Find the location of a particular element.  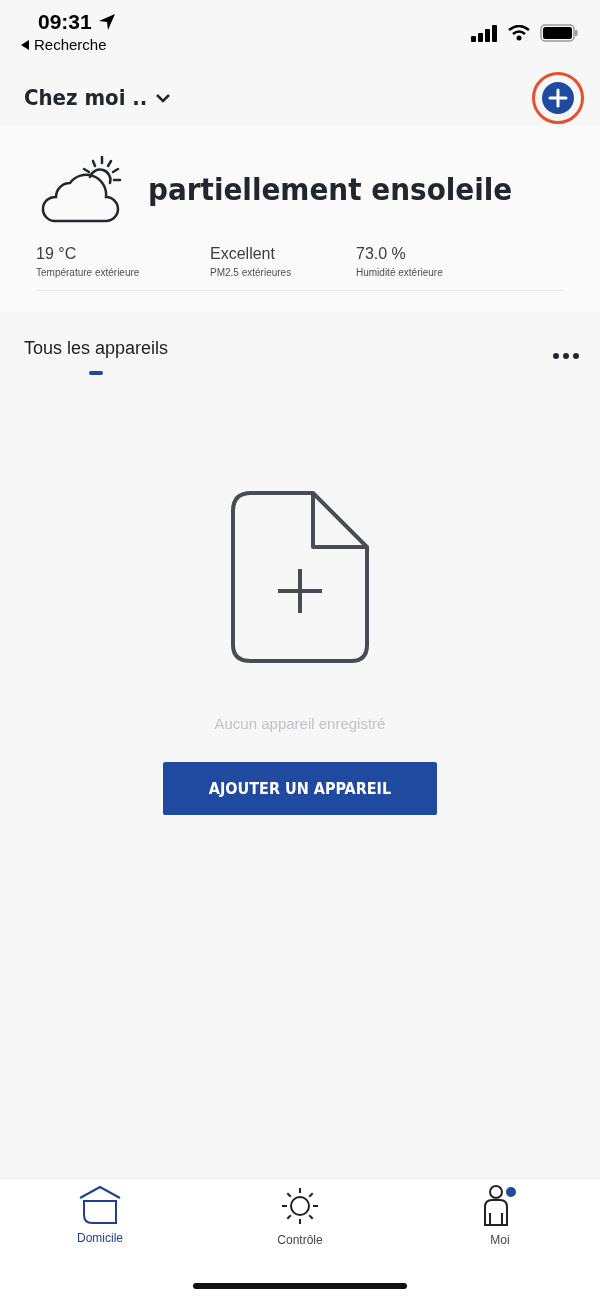

home-selector: Chez moi .. is located at coordinates (98, 97).